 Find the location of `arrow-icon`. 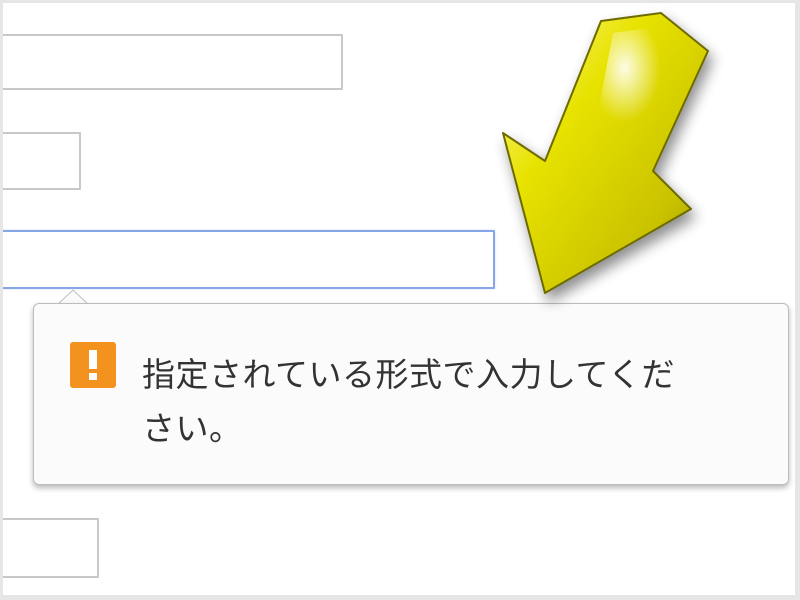

arrow-icon is located at coordinates (605, 153).